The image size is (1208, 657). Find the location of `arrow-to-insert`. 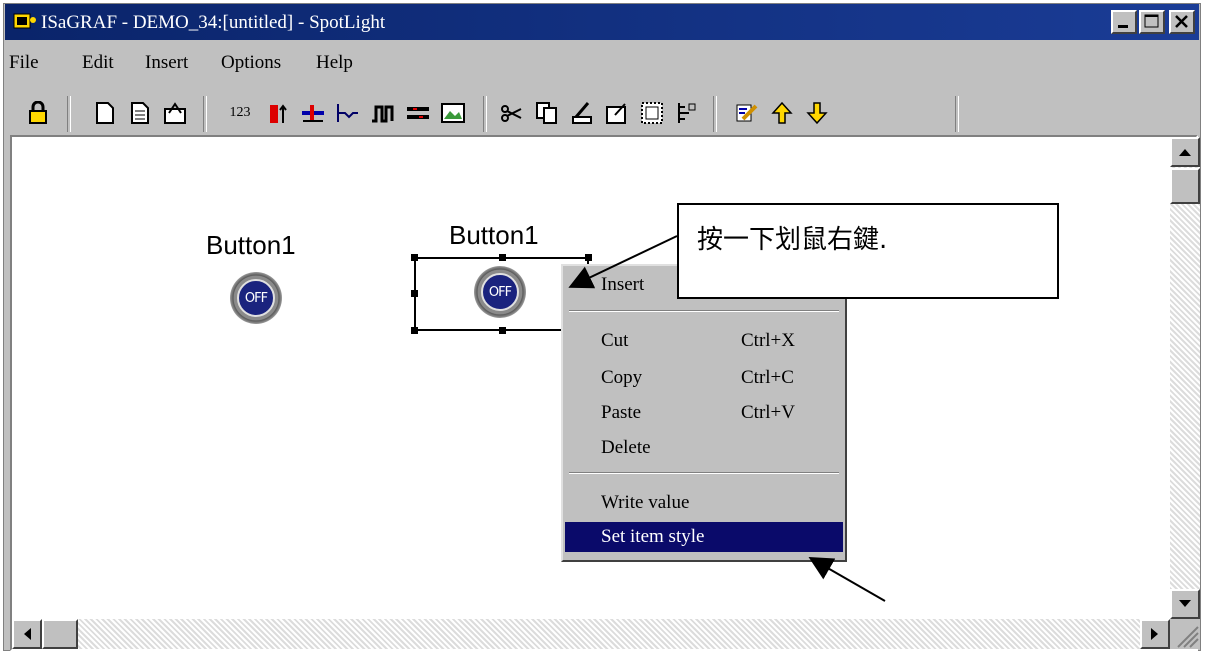

arrow-to-insert is located at coordinates (623, 262).